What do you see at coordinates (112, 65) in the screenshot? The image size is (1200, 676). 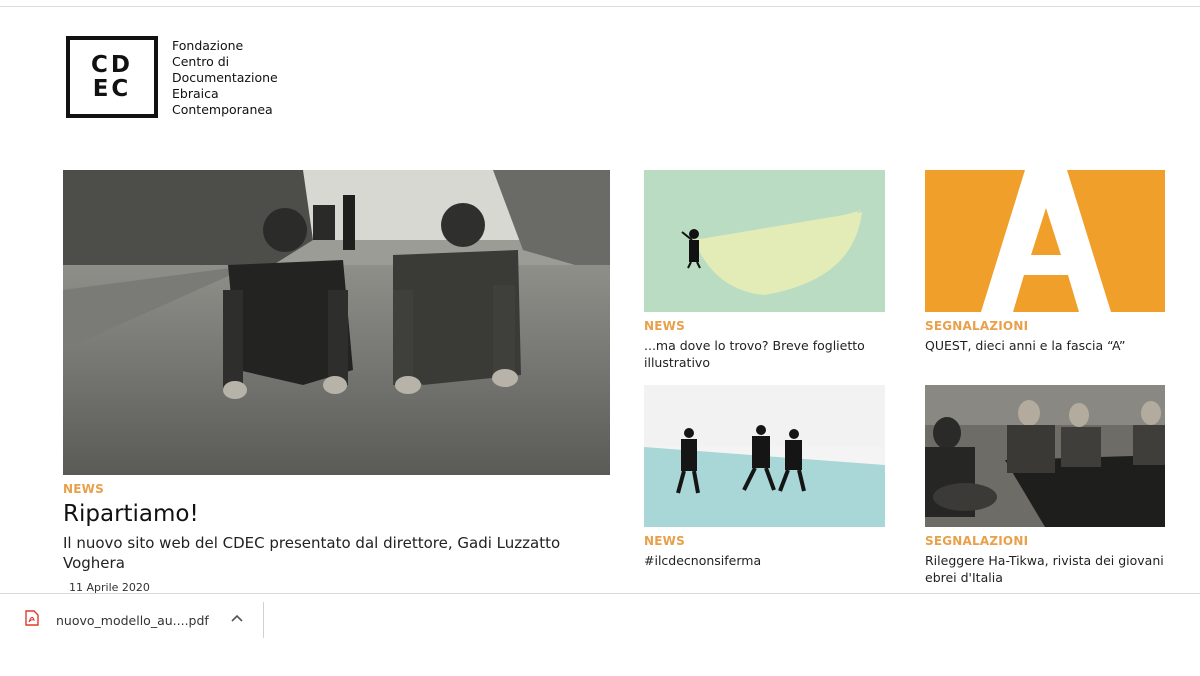 I see `logo-line-1: CD` at bounding box center [112, 65].